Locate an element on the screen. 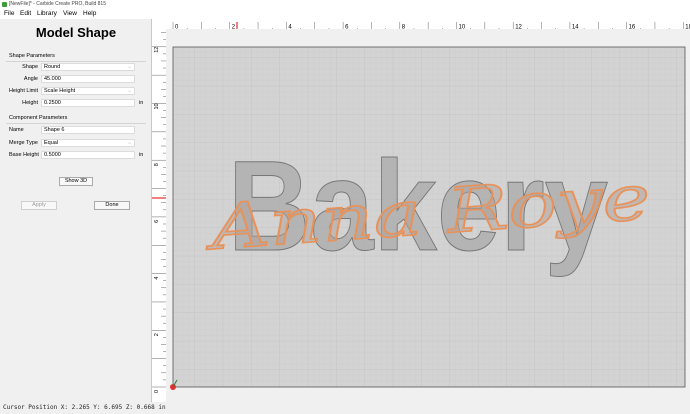 This screenshot has width=690, height=414. menu-file: File is located at coordinates (9, 14).